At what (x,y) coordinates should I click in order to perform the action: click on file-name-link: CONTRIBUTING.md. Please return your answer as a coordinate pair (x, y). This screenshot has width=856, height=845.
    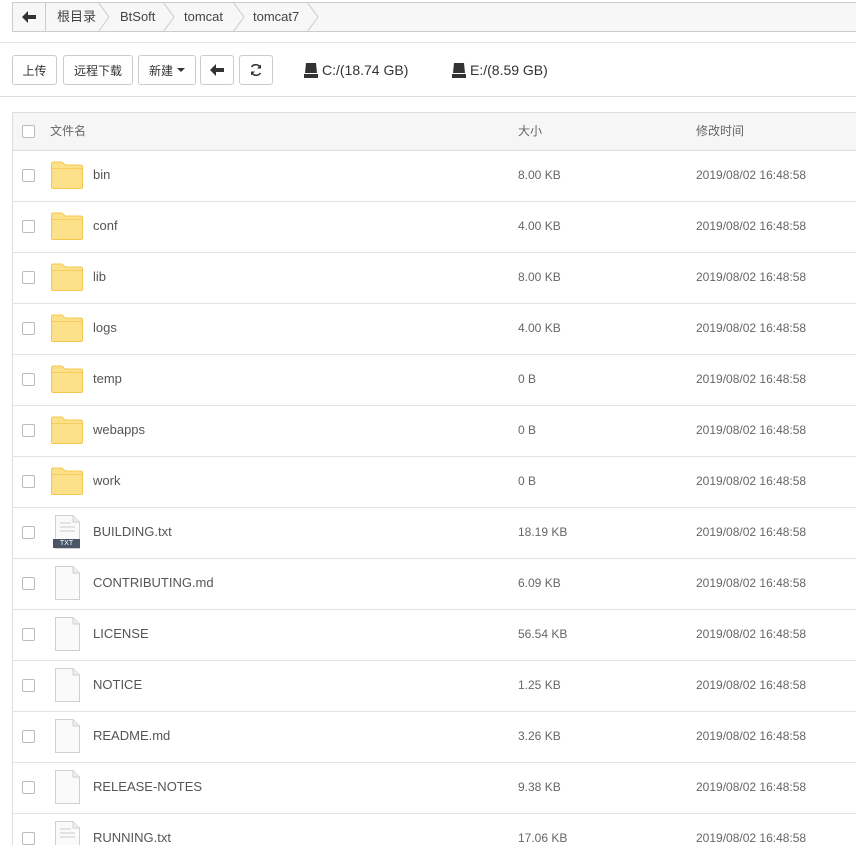
    Looking at the image, I should click on (153, 582).